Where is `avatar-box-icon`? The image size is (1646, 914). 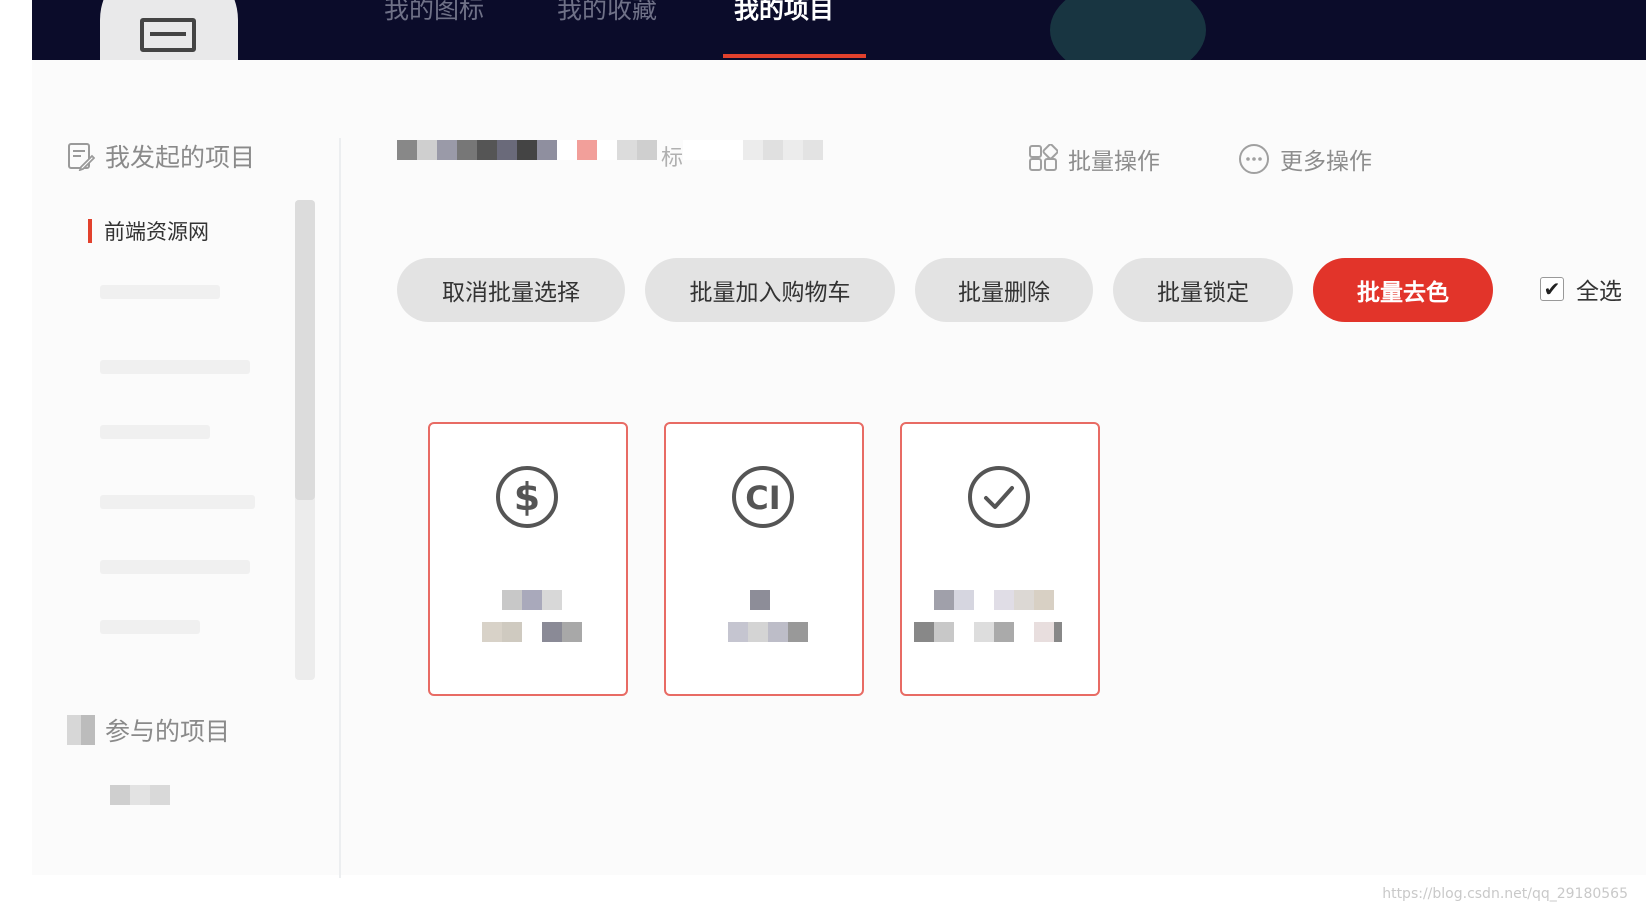
avatar-box-icon is located at coordinates (168, 35).